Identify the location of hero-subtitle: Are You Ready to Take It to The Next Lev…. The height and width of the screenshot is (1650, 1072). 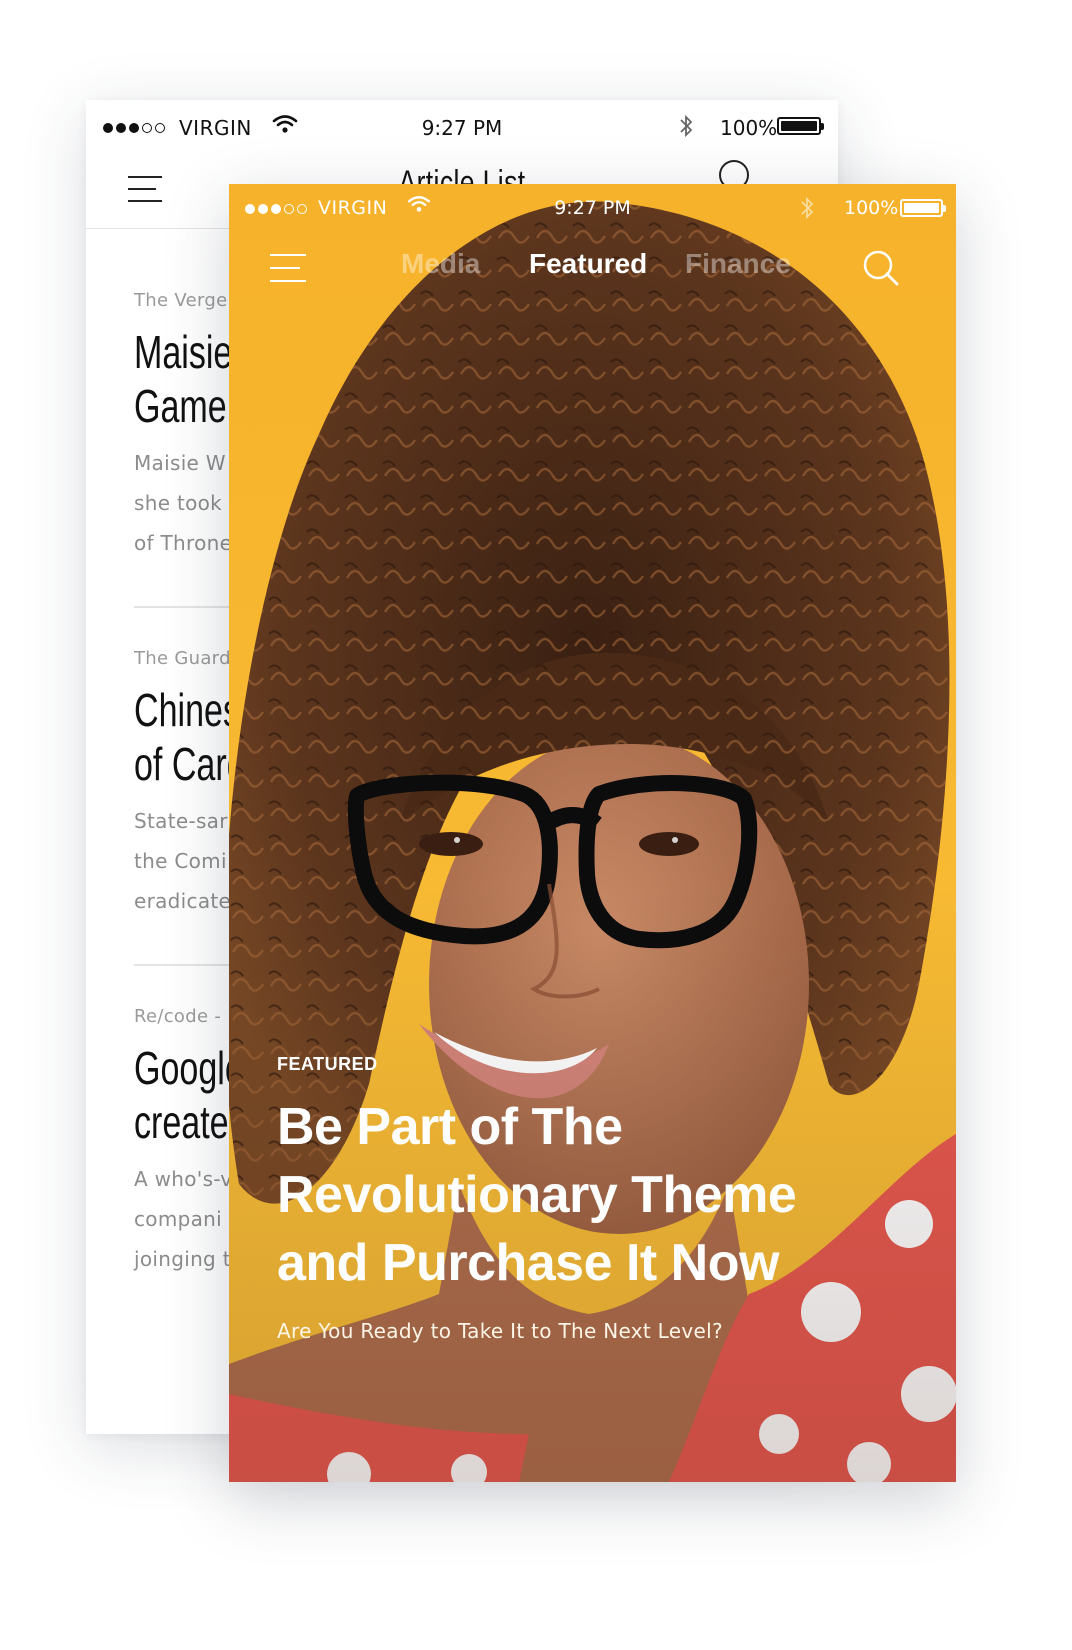
(500, 1331).